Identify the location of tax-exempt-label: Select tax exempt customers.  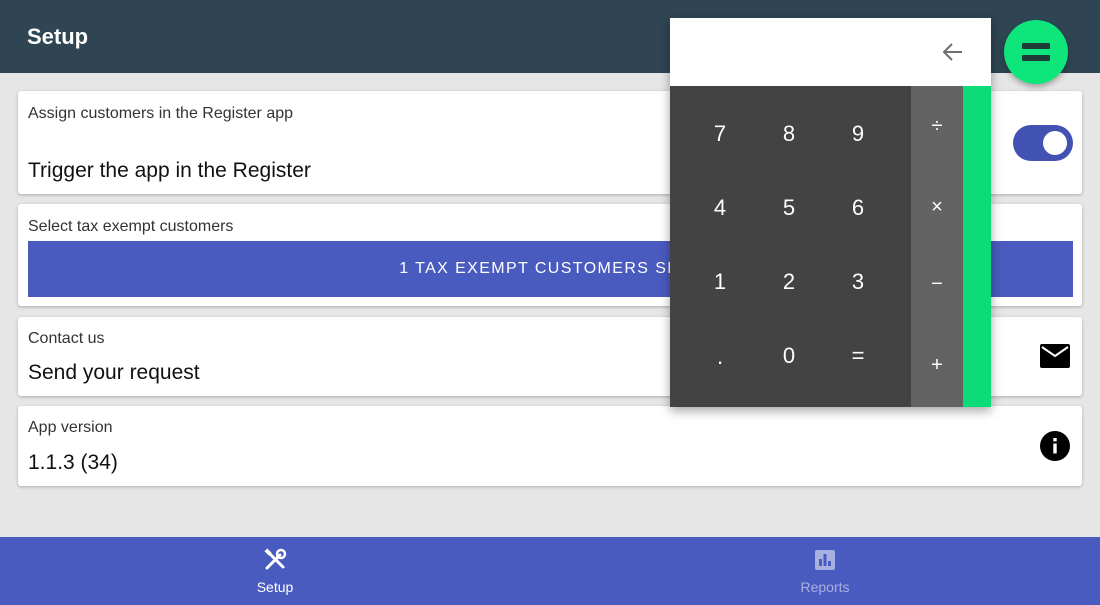
(131, 226).